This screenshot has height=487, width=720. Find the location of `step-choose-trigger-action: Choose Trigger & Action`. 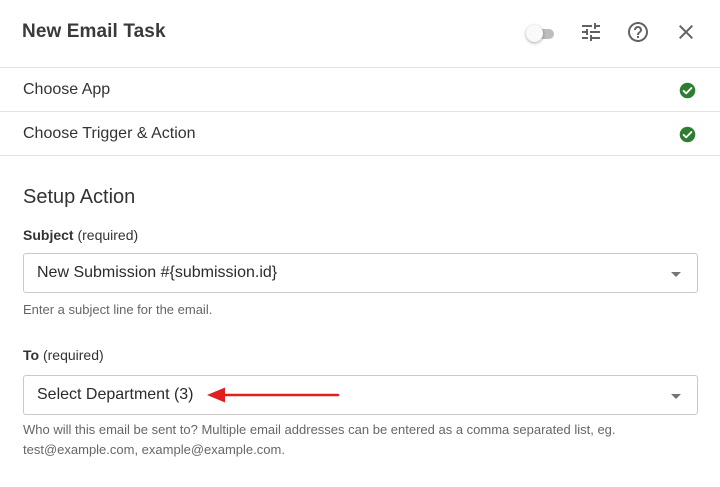

step-choose-trigger-action: Choose Trigger & Action is located at coordinates (360, 134).